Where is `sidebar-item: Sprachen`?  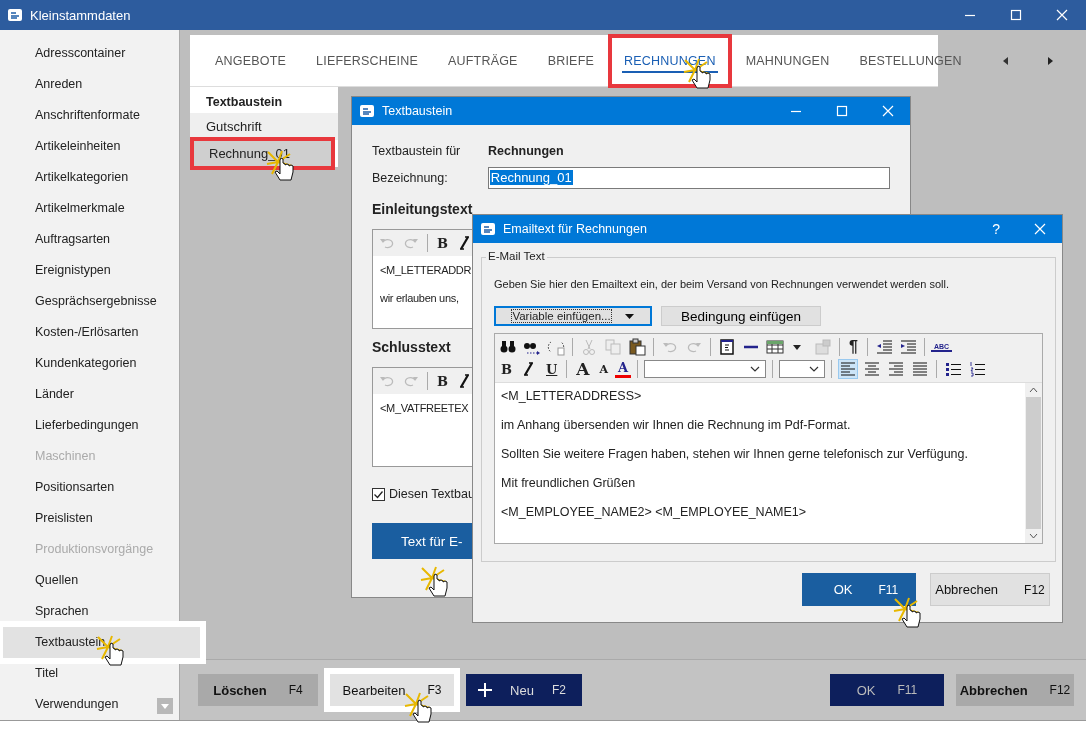
sidebar-item: Sprachen is located at coordinates (89, 611).